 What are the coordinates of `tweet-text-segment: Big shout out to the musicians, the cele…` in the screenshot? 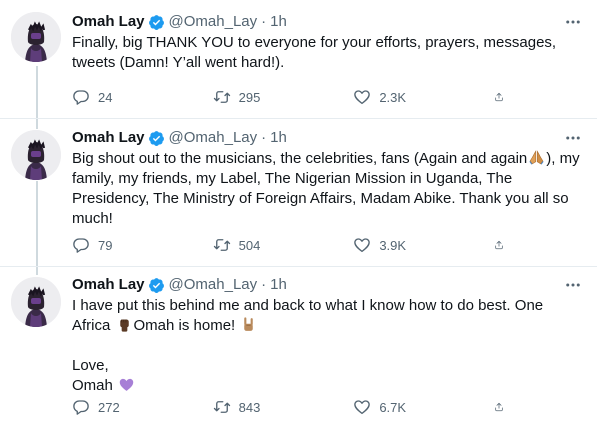 It's located at (300, 158).